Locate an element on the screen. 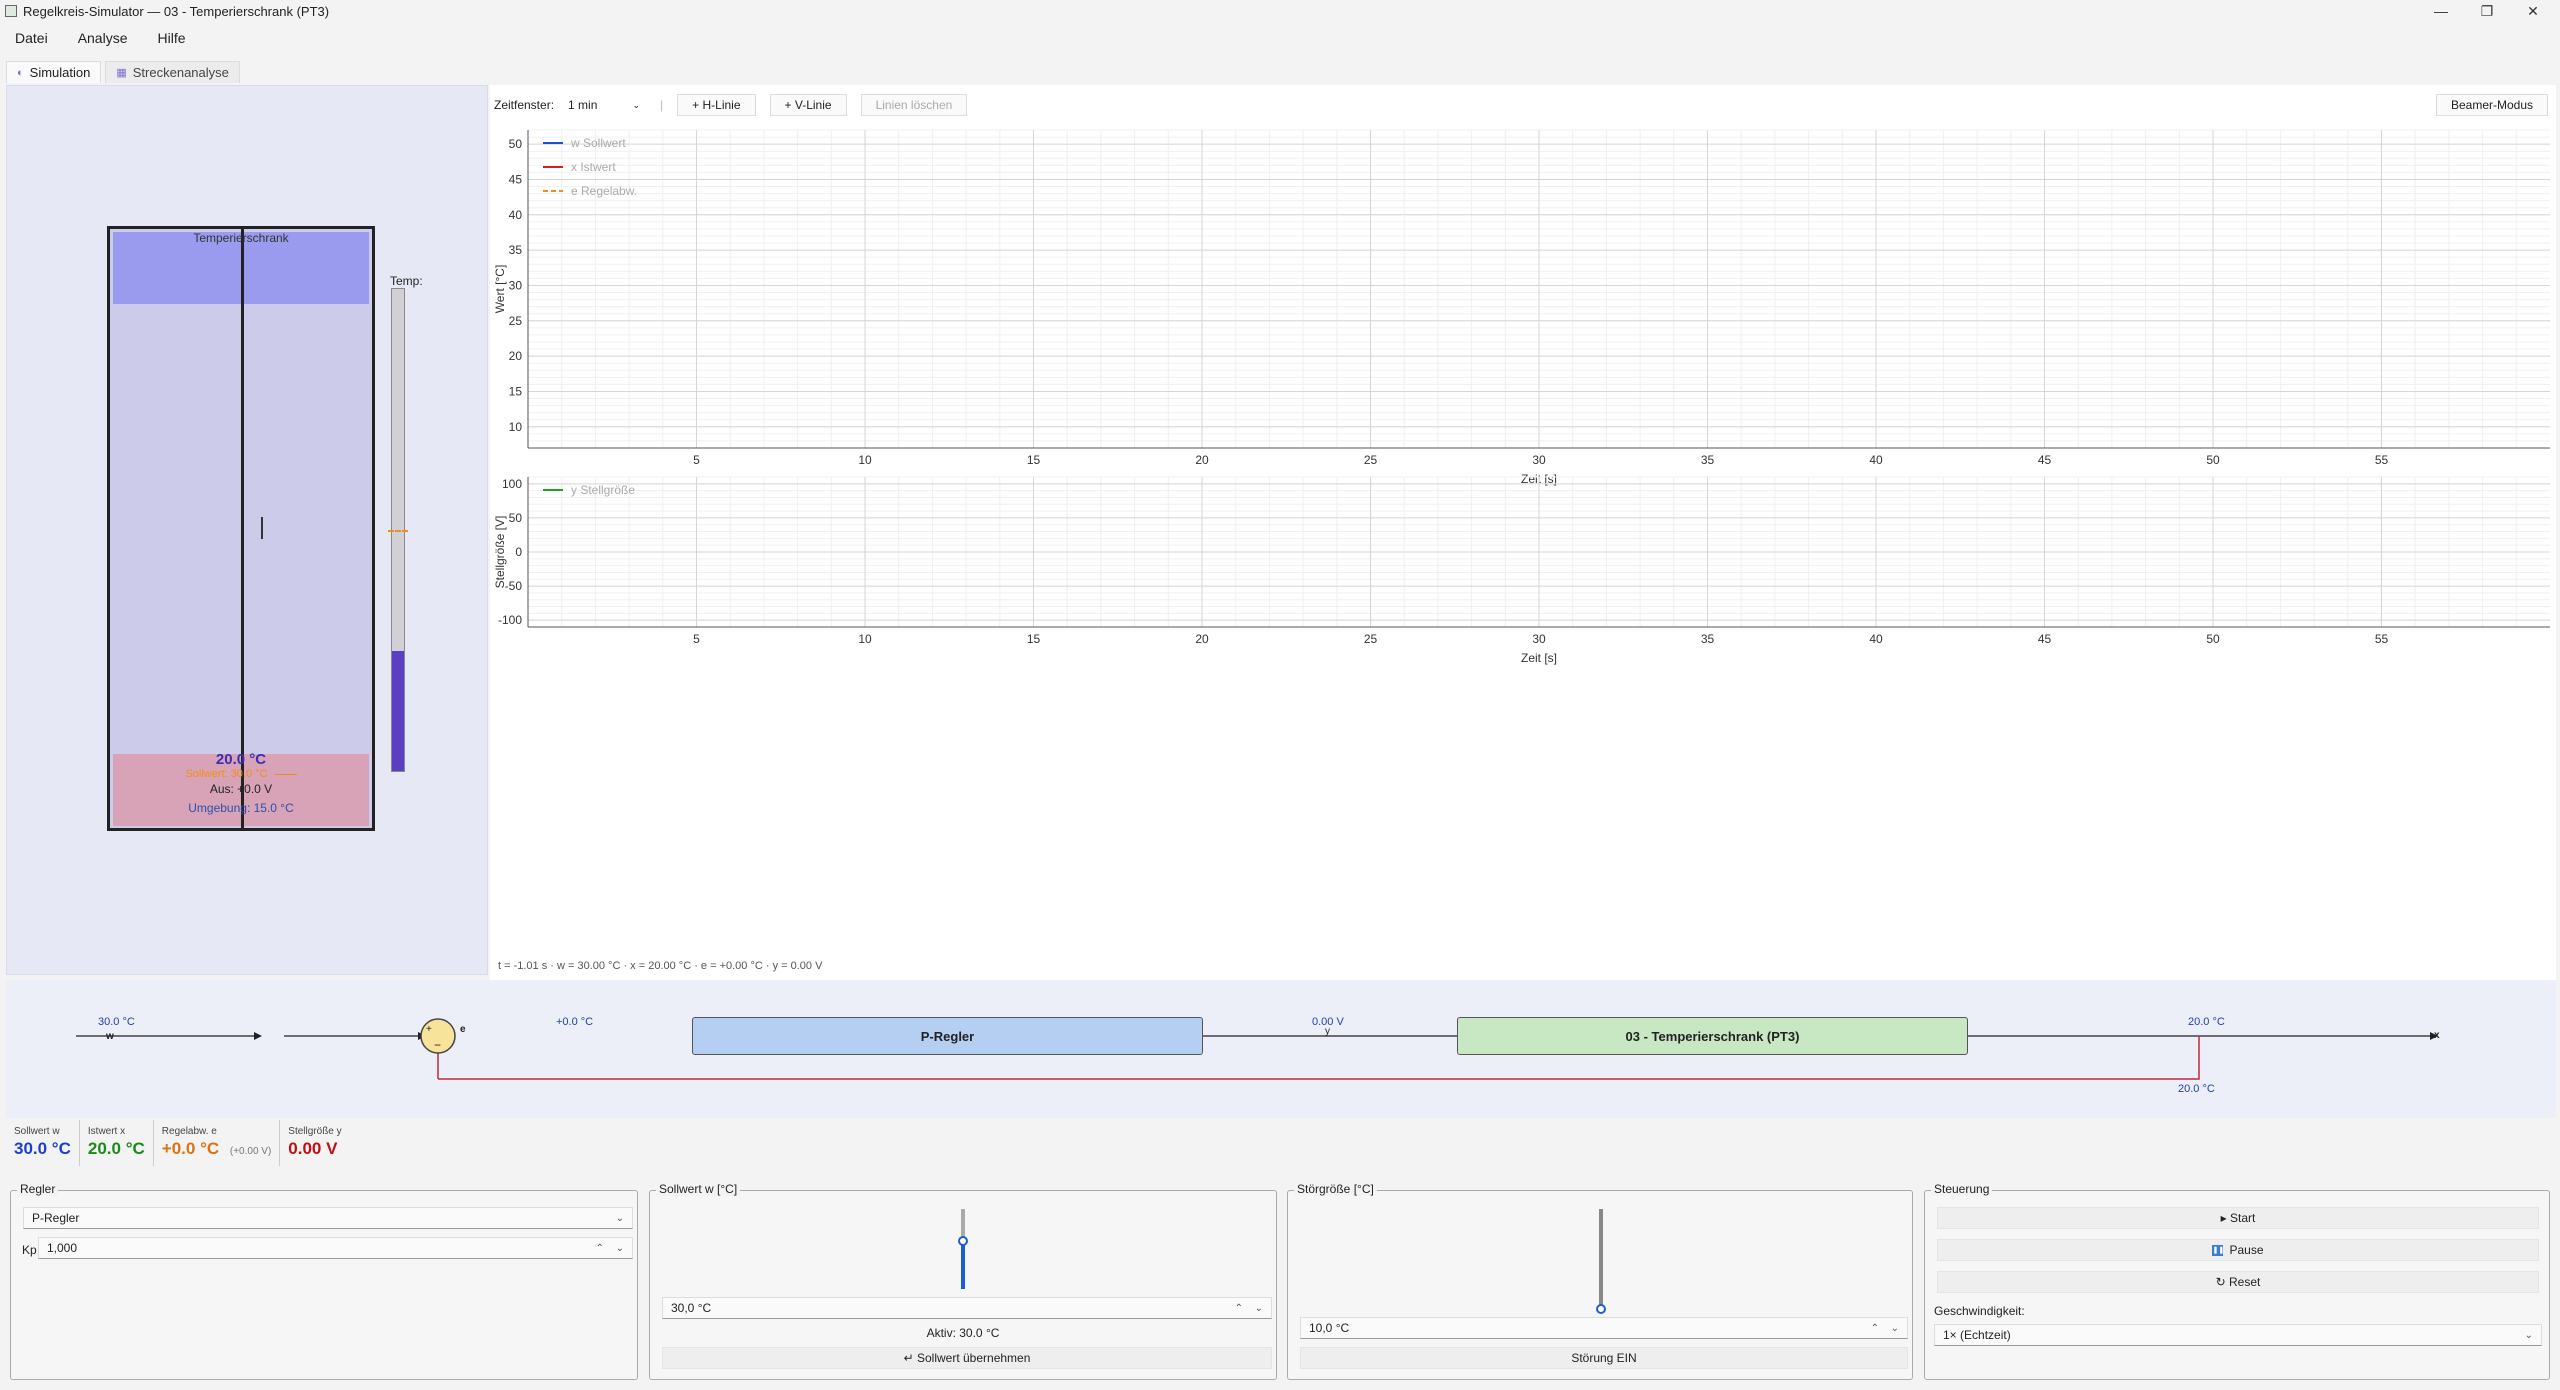 This screenshot has width=2560, height=1390. reset-button: ↻ Reset is located at coordinates (2238, 1282).